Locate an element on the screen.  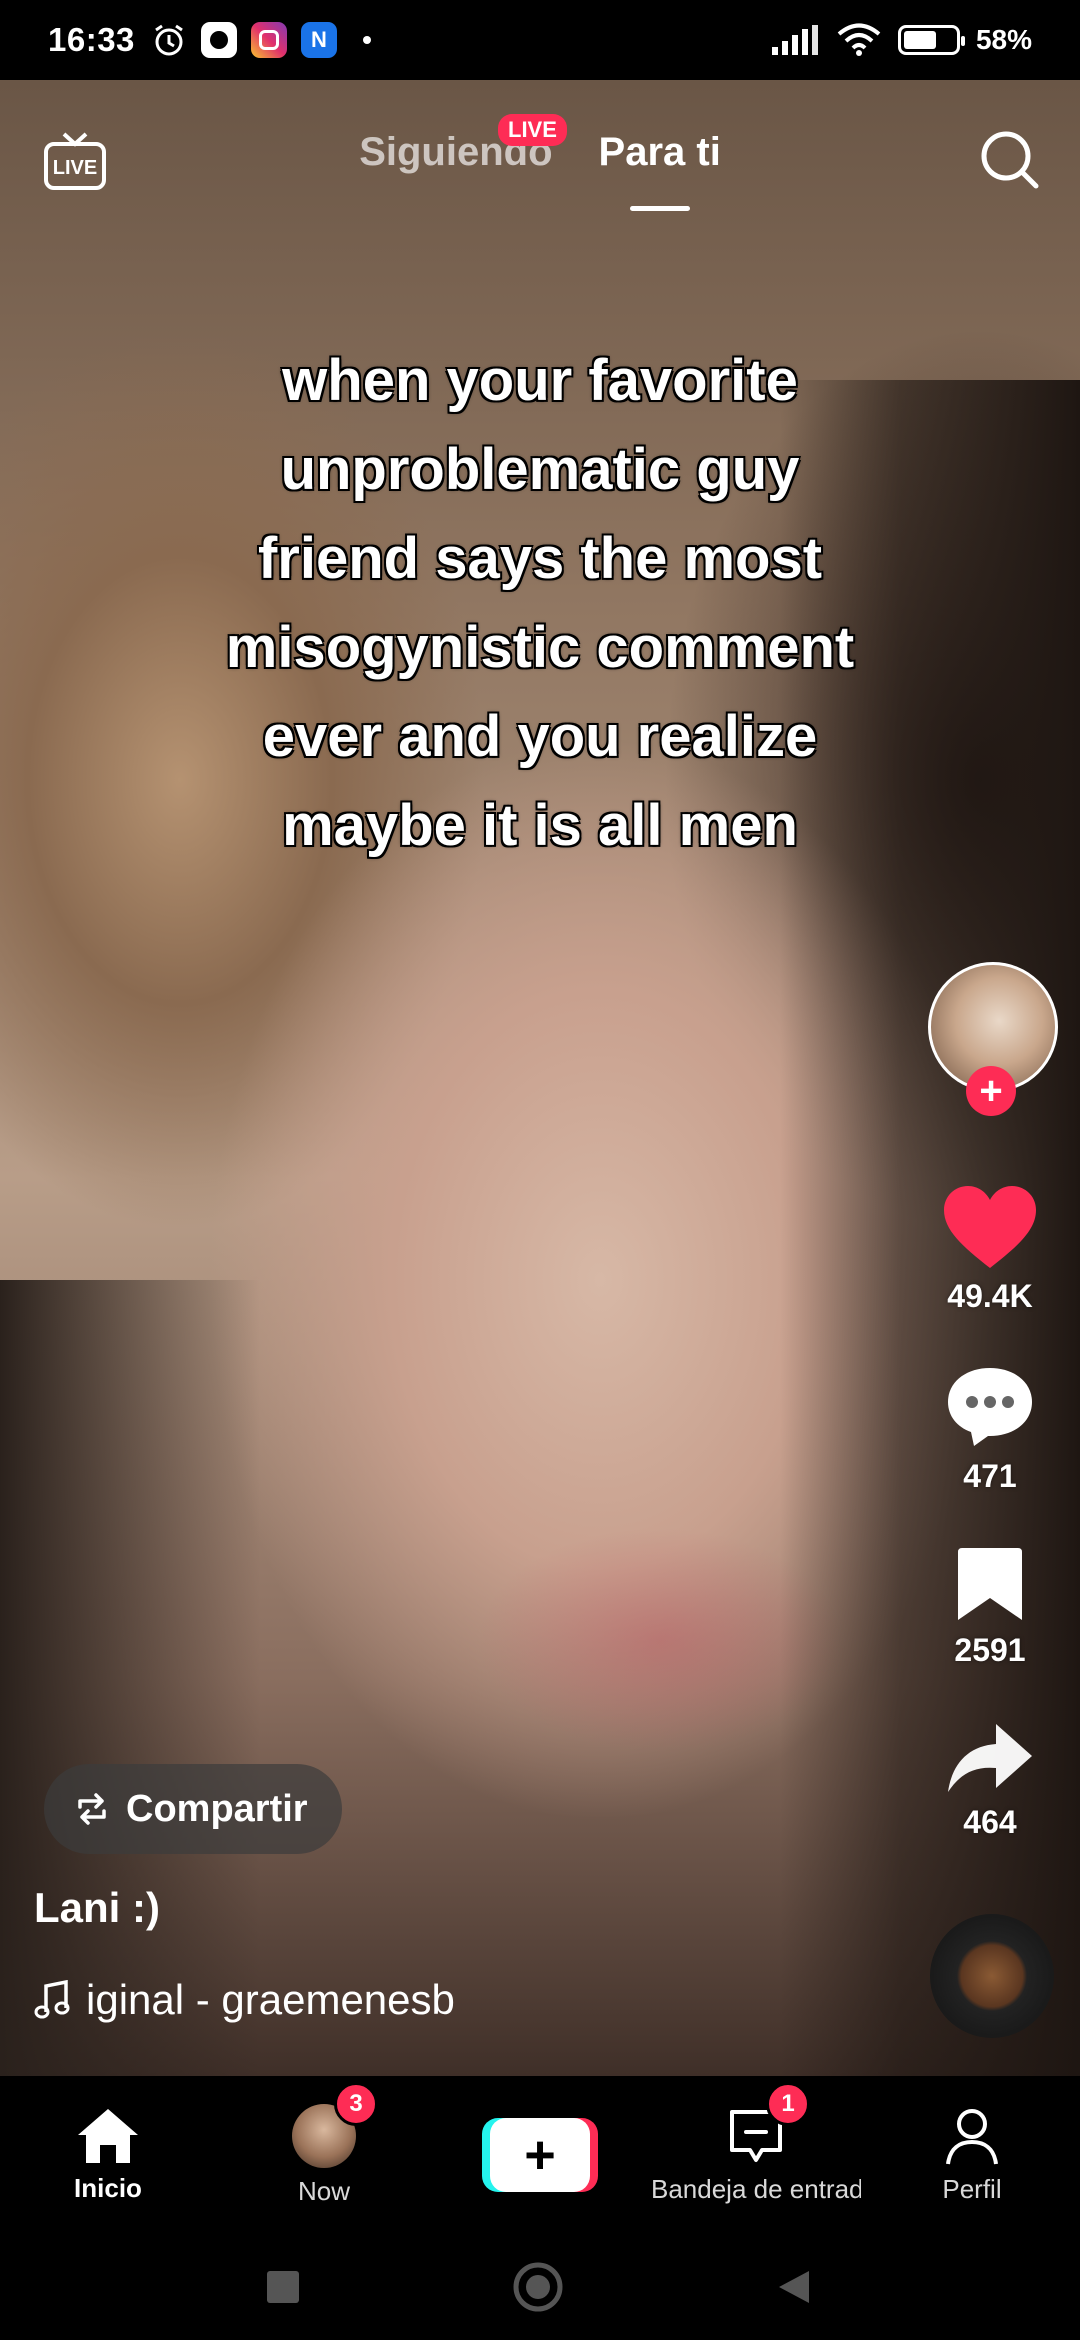
caption-line: unproblematic guy is located at coordinates (540, 469).